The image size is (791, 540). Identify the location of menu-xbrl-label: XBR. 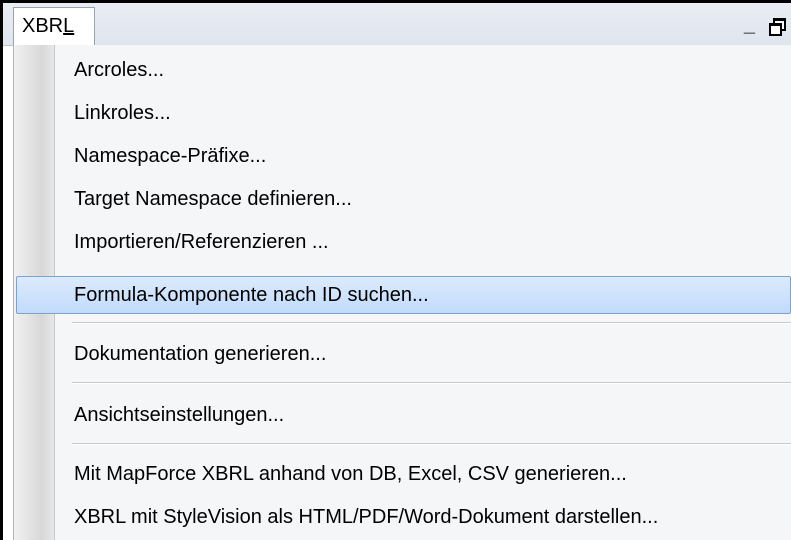
(43, 26).